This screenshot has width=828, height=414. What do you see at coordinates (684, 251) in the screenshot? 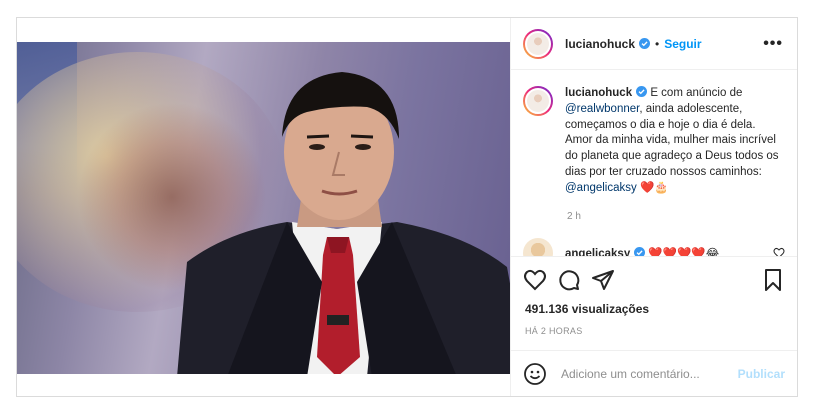
I see `comment-body: ❤️❤️❤️❤️😂` at bounding box center [684, 251].